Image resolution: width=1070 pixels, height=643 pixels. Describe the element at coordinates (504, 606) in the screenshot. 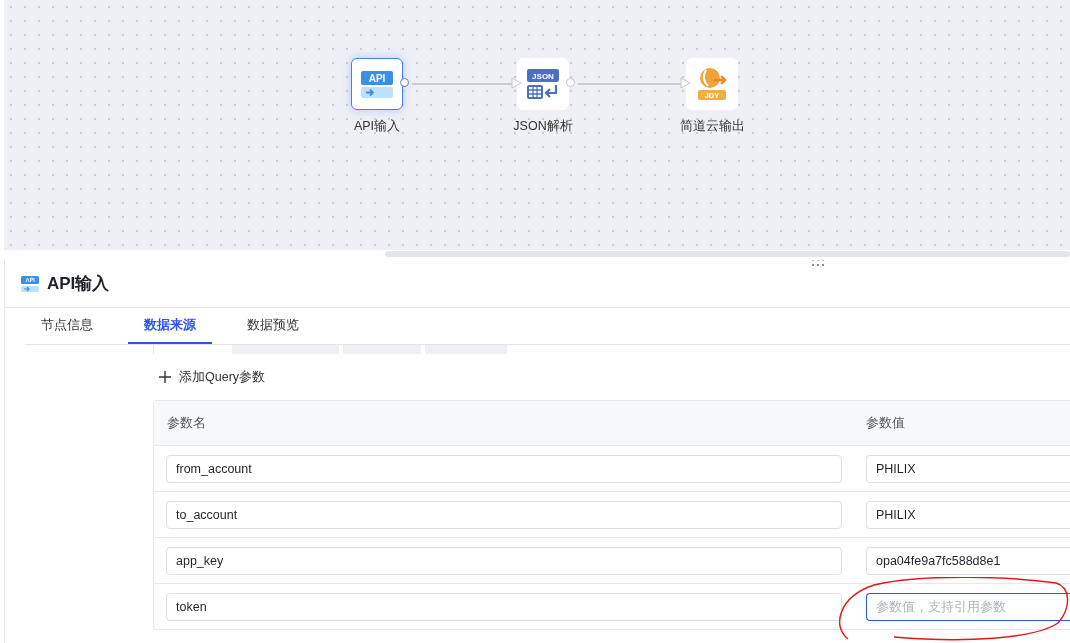

I see `param-name-field: token` at that location.